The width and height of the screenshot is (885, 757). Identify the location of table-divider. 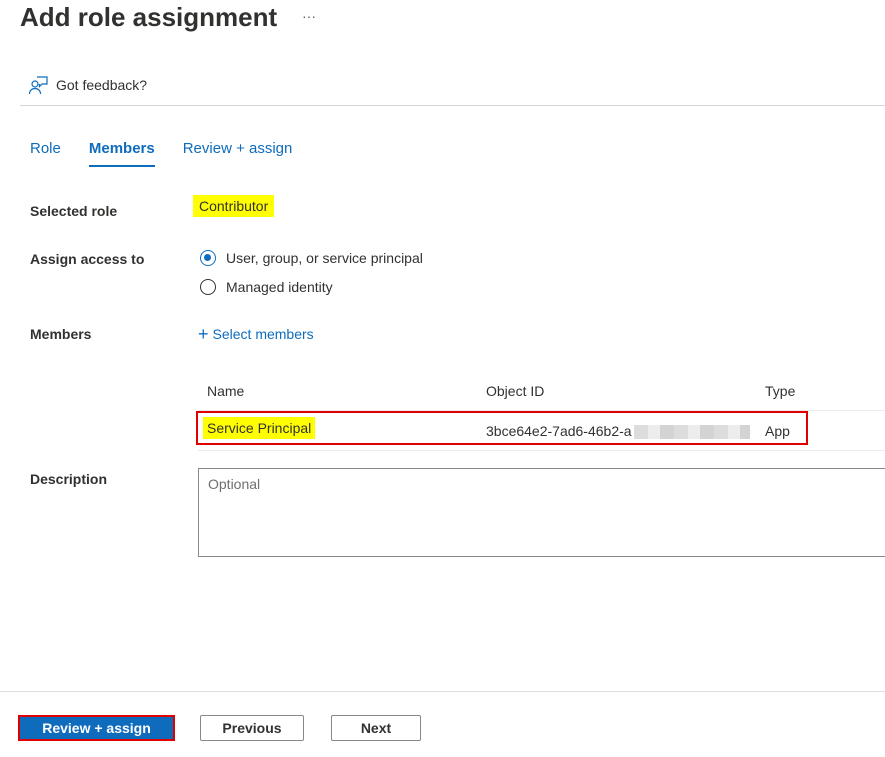
(541, 450).